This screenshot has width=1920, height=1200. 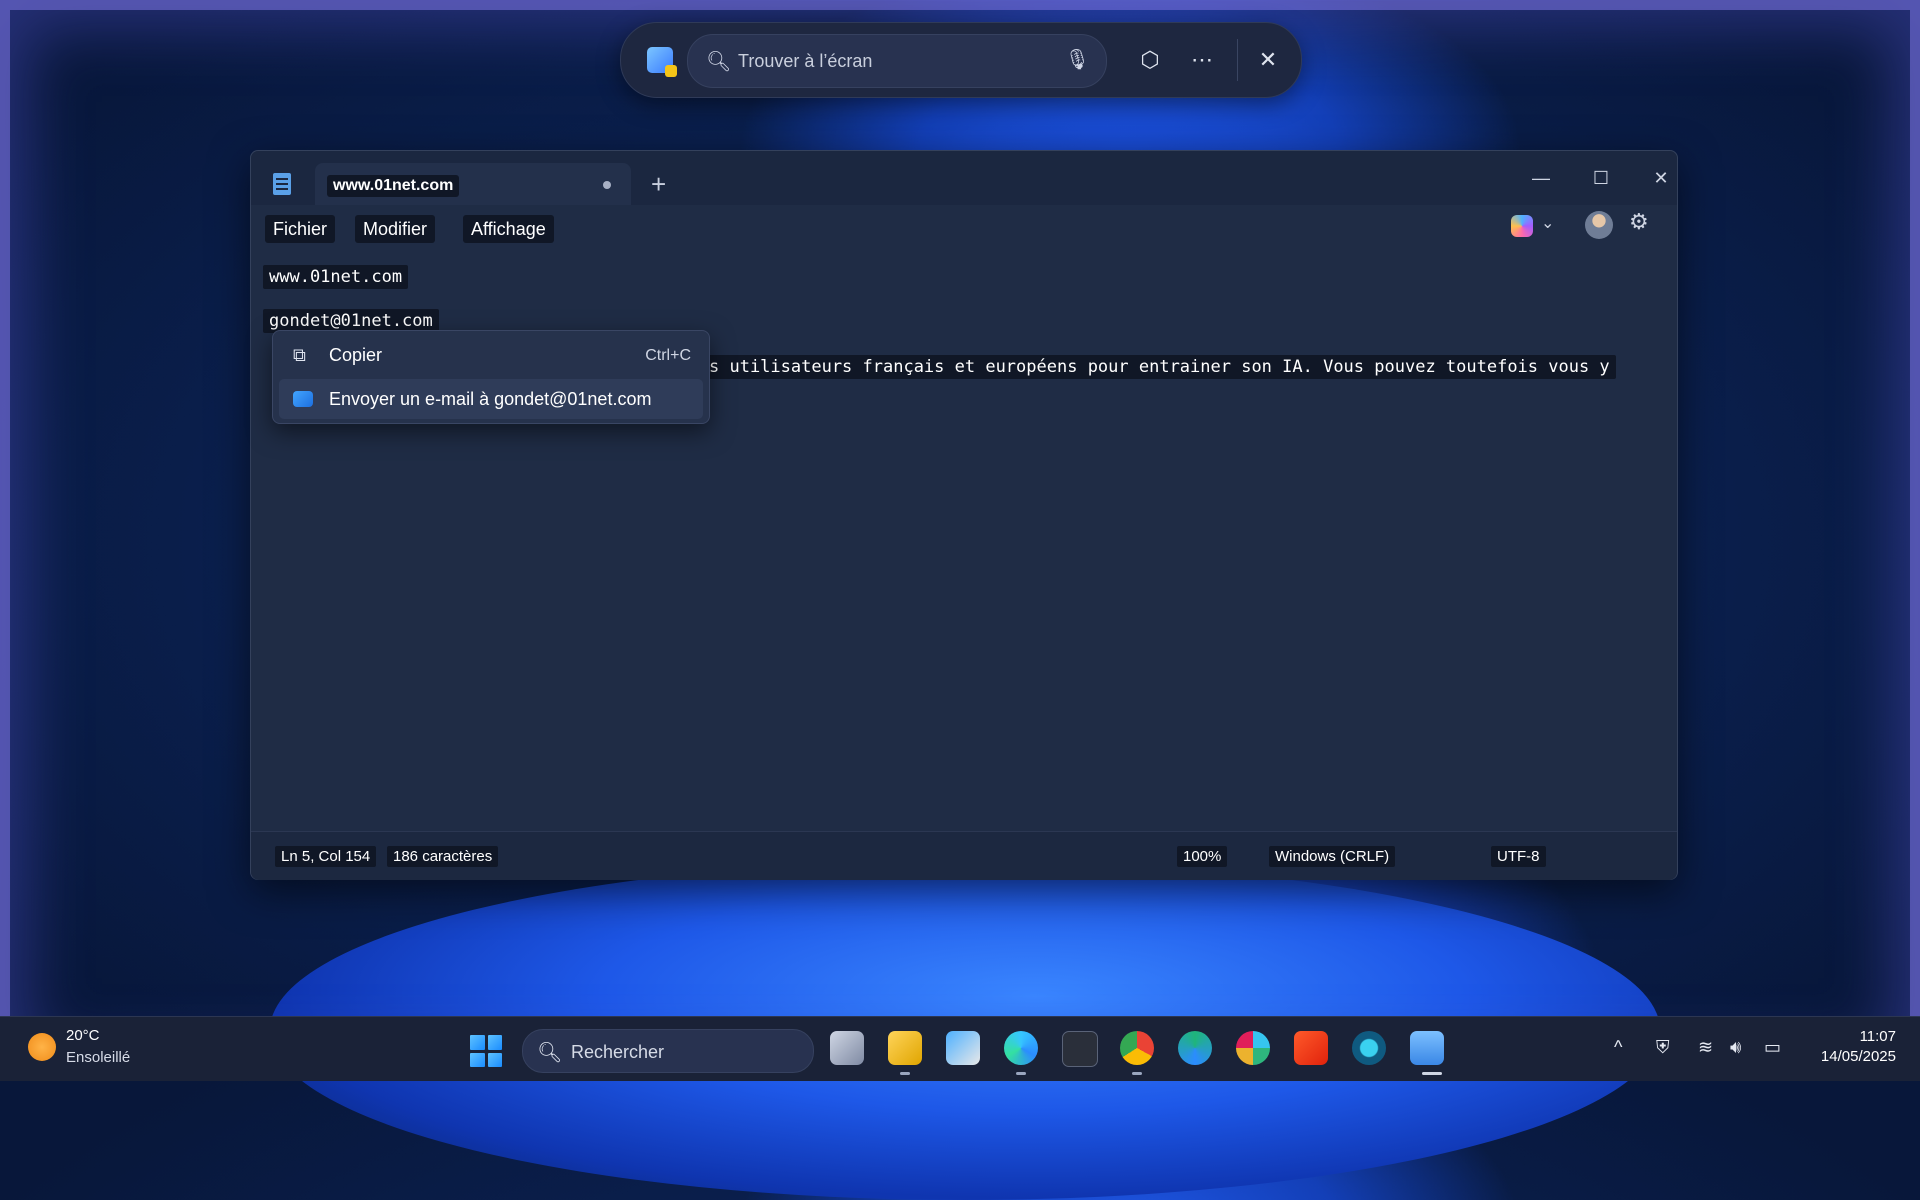 What do you see at coordinates (1858, 1047) in the screenshot?
I see `clock: 11:07 14/05/2025` at bounding box center [1858, 1047].